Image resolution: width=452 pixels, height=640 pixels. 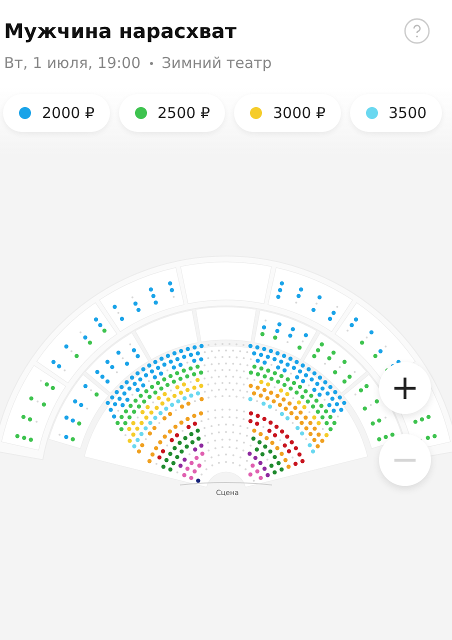 What do you see at coordinates (396, 113) in the screenshot?
I see `price-filter-chip: 3500` at bounding box center [396, 113].